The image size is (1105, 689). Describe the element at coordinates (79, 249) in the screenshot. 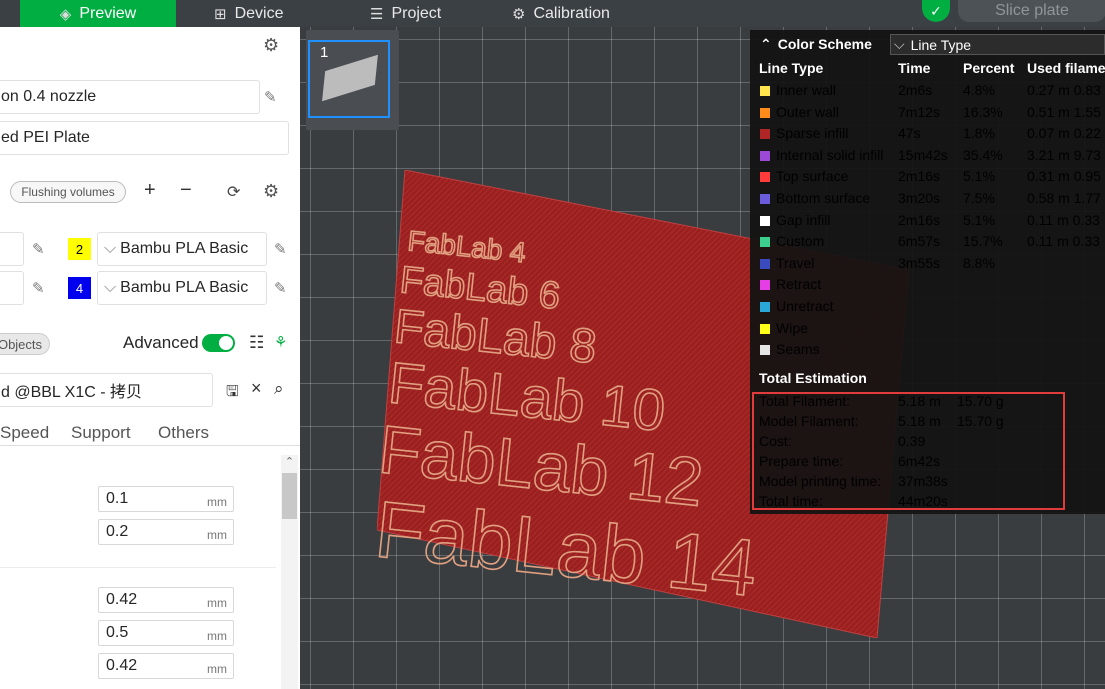

I see `filament-color-badge: 2` at that location.